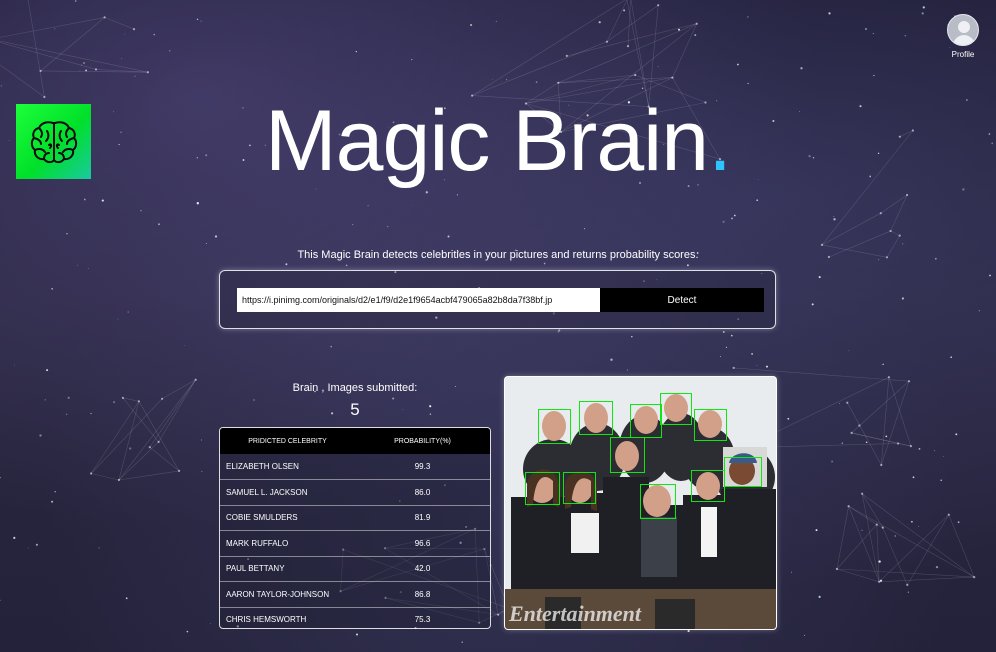 This screenshot has height=652, width=996. Describe the element at coordinates (262, 518) in the screenshot. I see `celebrity-name: COBIE SMULDERS` at that location.